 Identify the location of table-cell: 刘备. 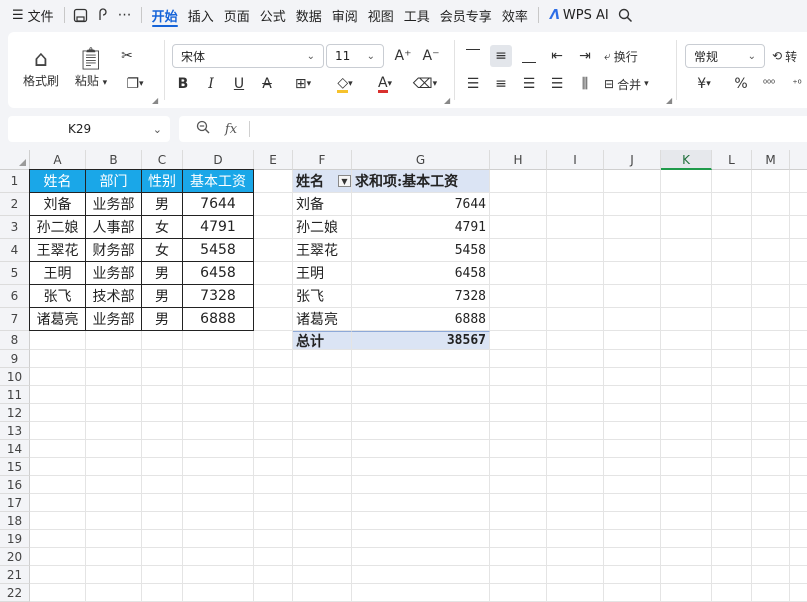
(57, 204).